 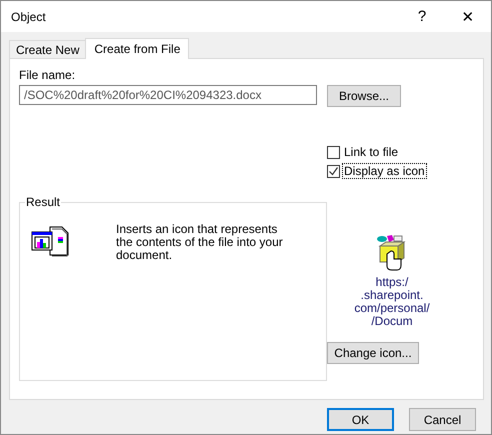 I want to click on icon-caption: .sharepoint., so click(x=392, y=295).